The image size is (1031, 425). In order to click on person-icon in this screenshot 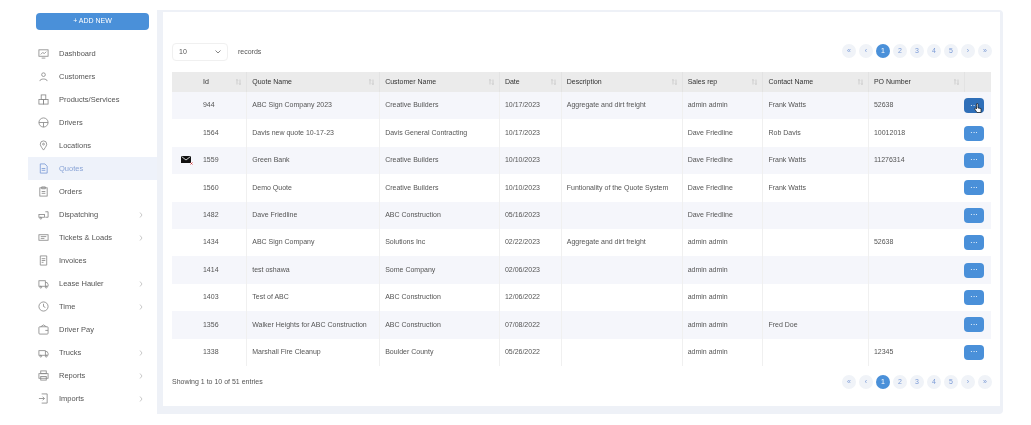, I will do `click(43, 76)`.